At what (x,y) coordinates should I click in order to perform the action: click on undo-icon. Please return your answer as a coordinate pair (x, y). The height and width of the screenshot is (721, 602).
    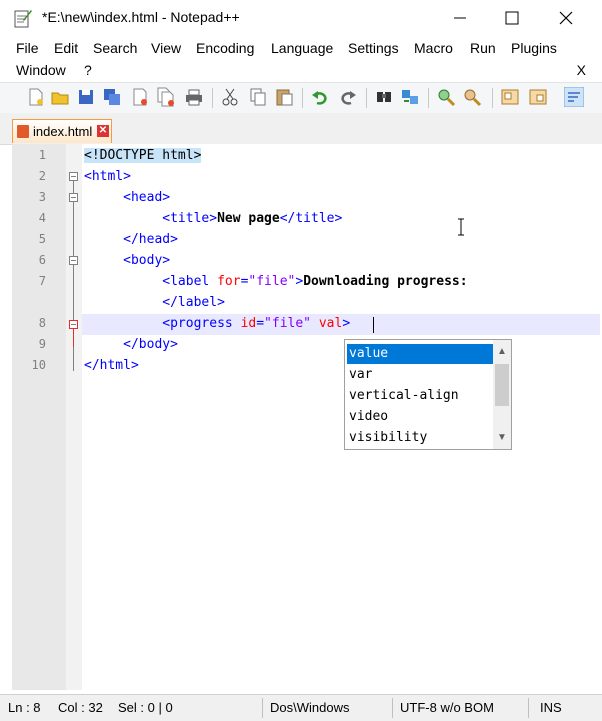
    Looking at the image, I should click on (320, 97).